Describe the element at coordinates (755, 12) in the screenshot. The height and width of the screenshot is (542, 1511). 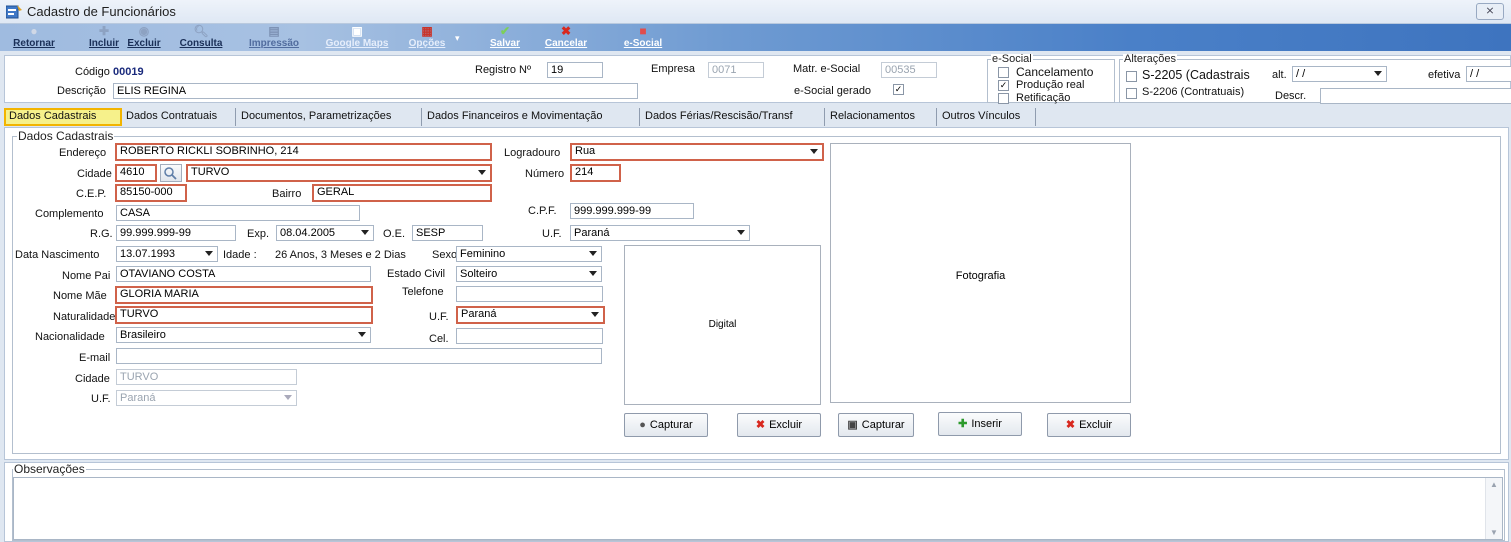
I see `title-bar: Cadastro de Funcionários ⨯` at that location.